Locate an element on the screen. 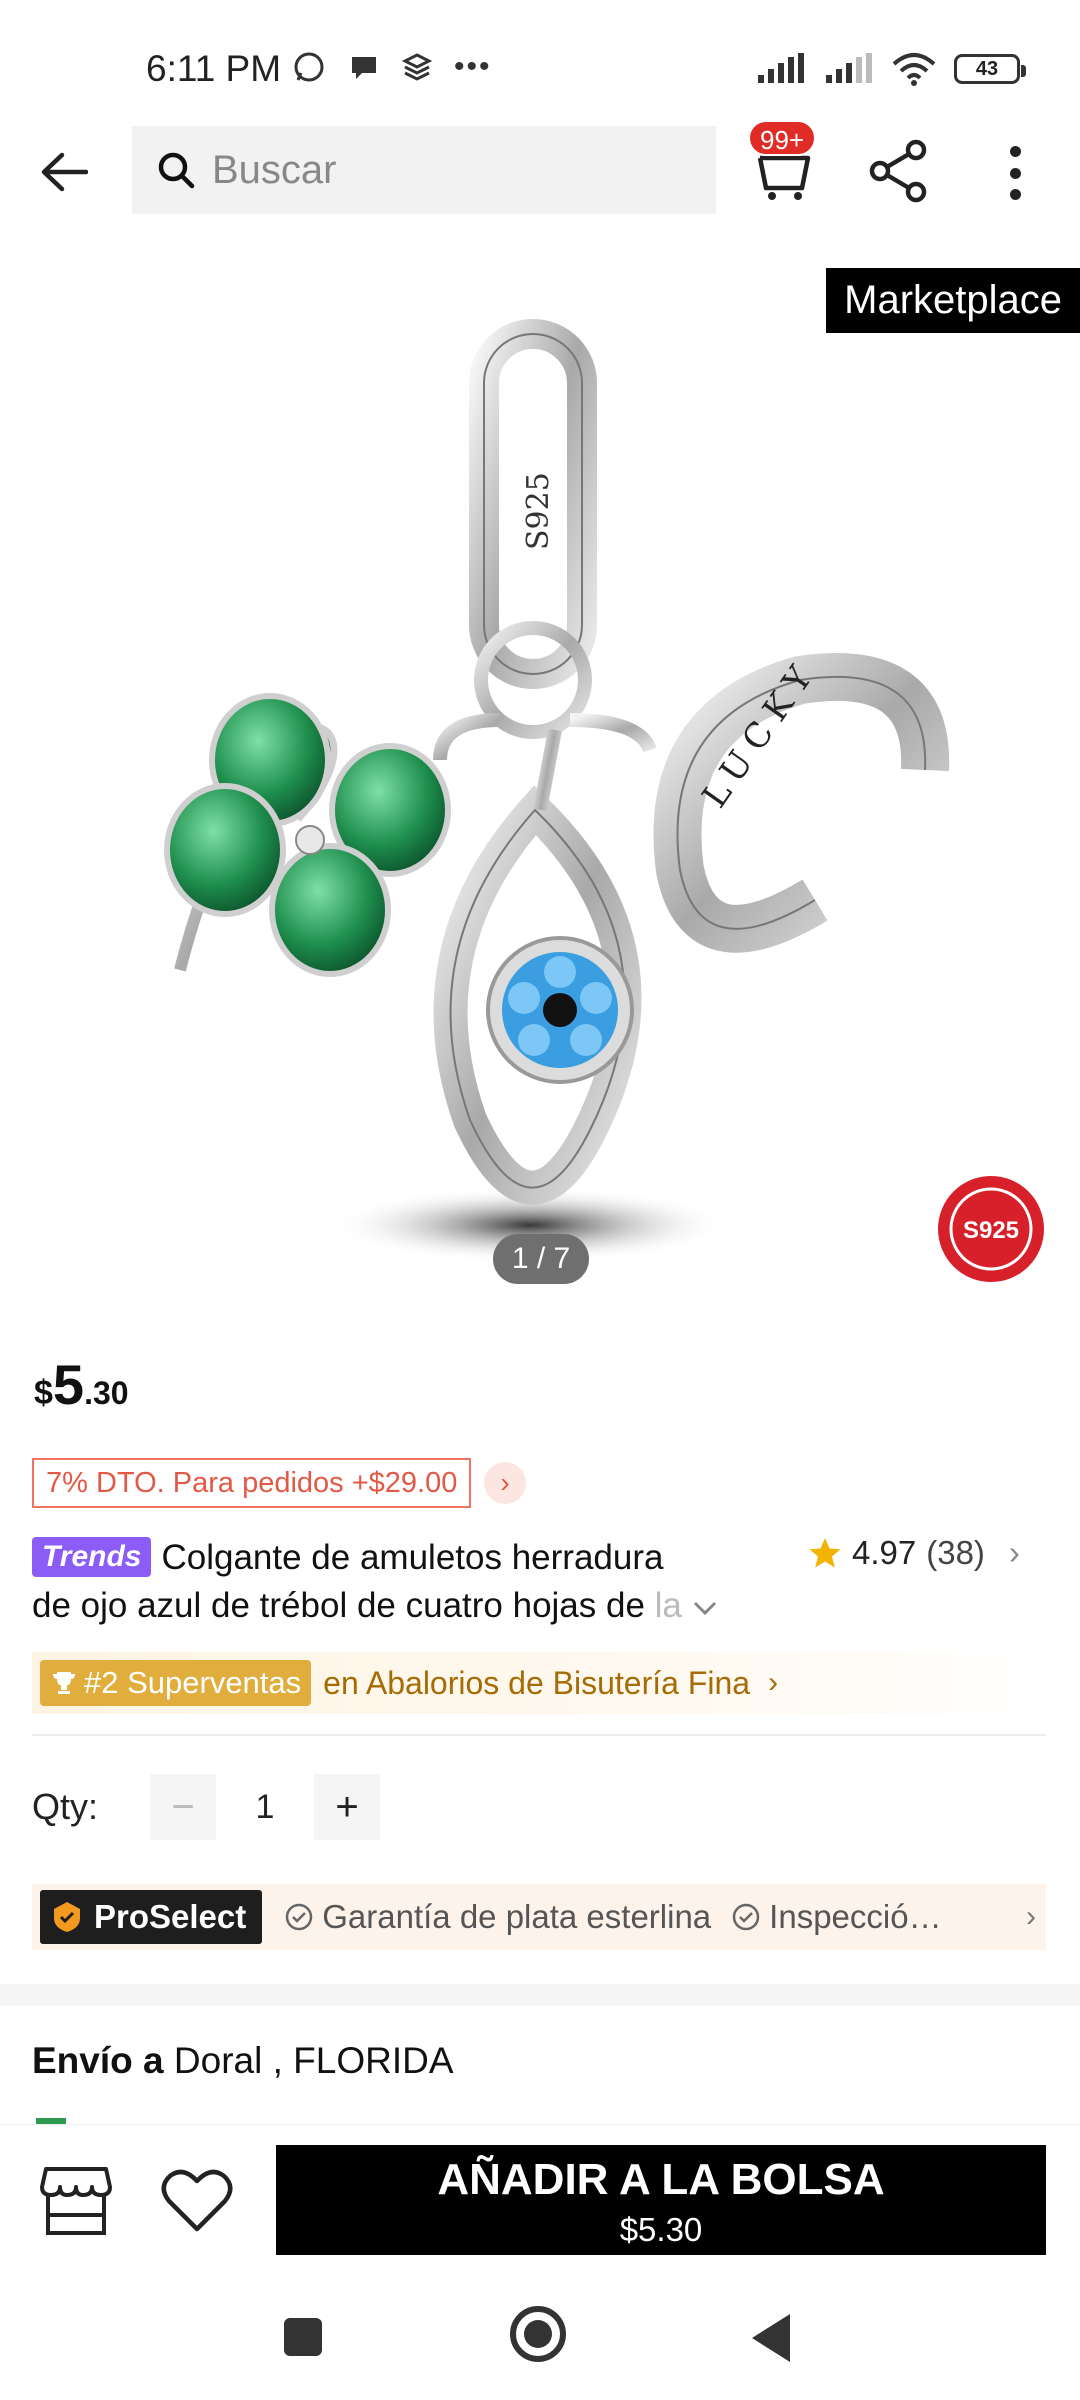 The image size is (1080, 2400). proselect-item-label: Garantía de plata esterlina is located at coordinates (517, 1916).